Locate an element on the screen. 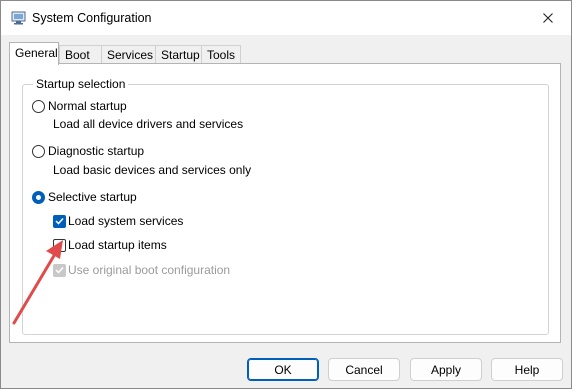 Image resolution: width=572 pixels, height=389 pixels. use-original-boot-config-label: Use original boot configuration is located at coordinates (149, 270).